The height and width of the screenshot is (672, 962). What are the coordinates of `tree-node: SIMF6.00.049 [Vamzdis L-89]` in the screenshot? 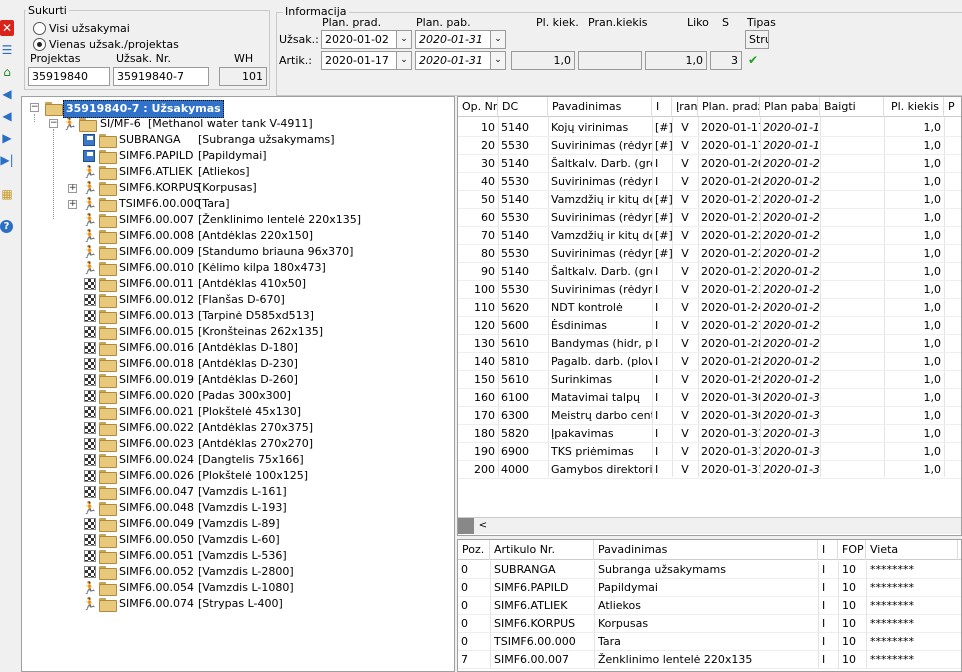 It's located at (262, 524).